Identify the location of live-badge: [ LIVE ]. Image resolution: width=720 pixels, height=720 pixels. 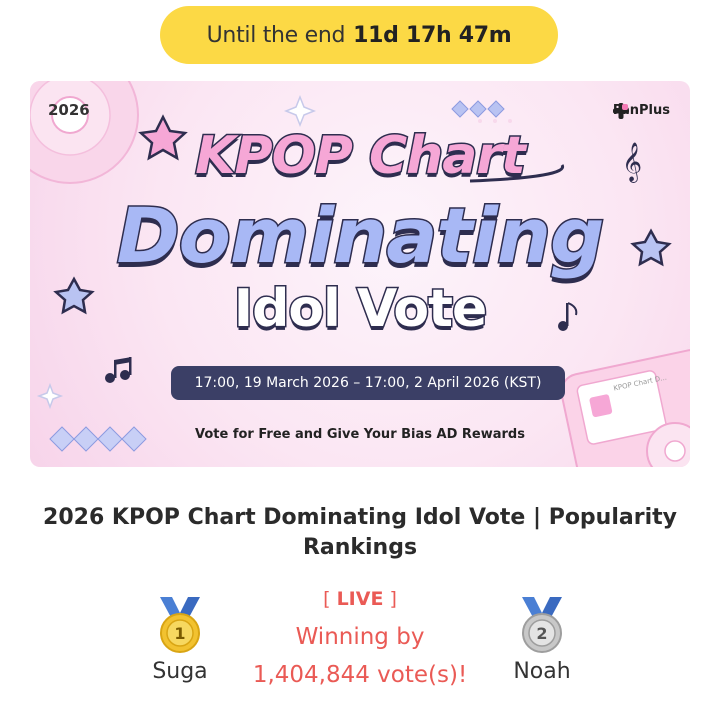
(360, 599).